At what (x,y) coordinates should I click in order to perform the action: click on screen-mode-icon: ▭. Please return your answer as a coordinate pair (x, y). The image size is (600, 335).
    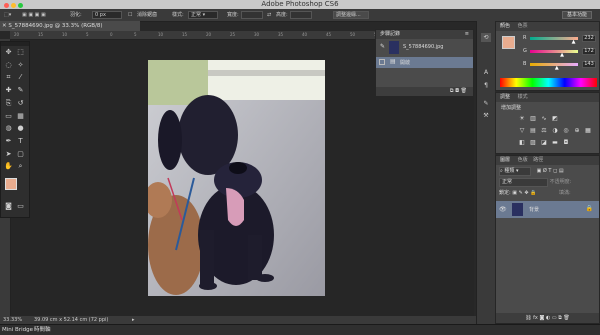
    Looking at the image, I should click on (20, 206).